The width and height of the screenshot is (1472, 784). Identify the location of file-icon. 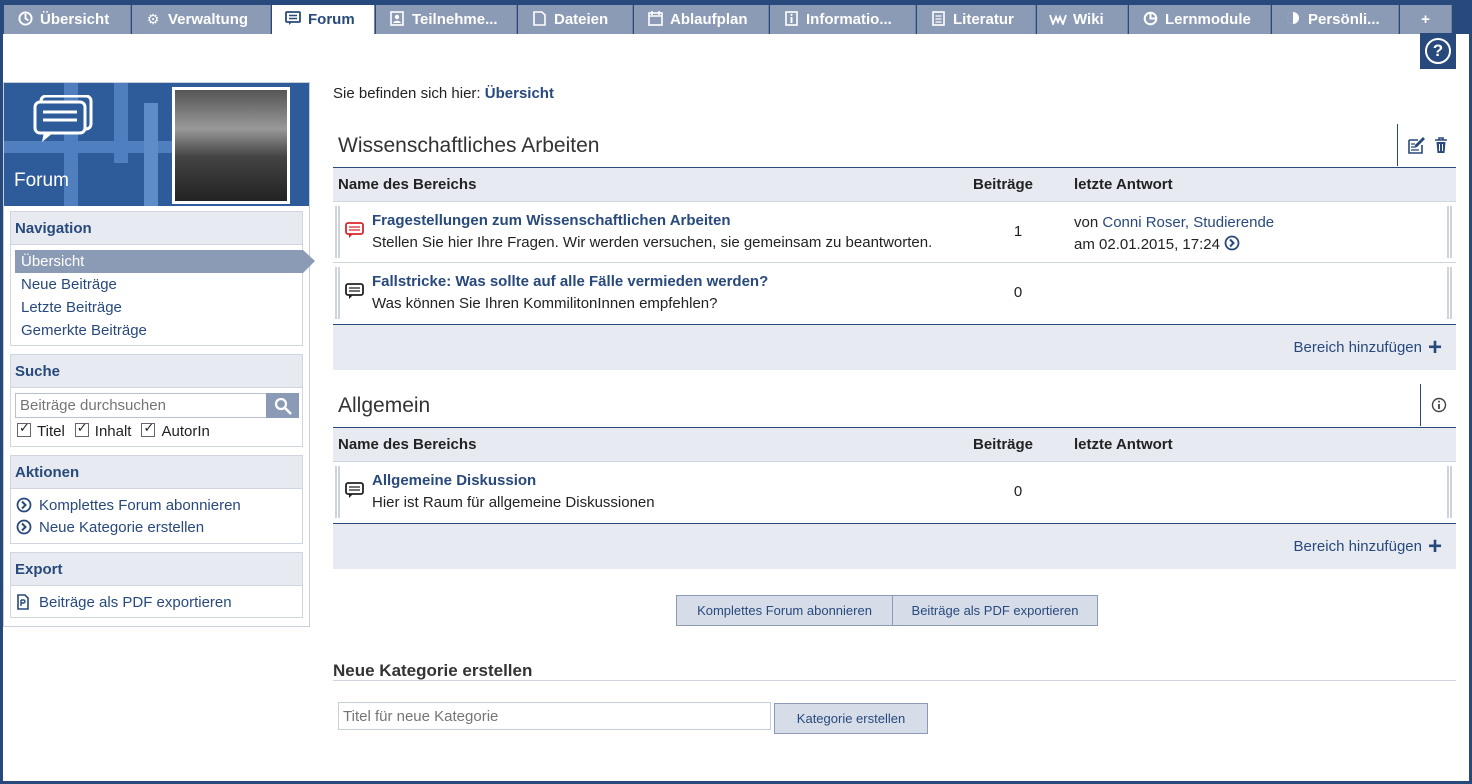
(539, 19).